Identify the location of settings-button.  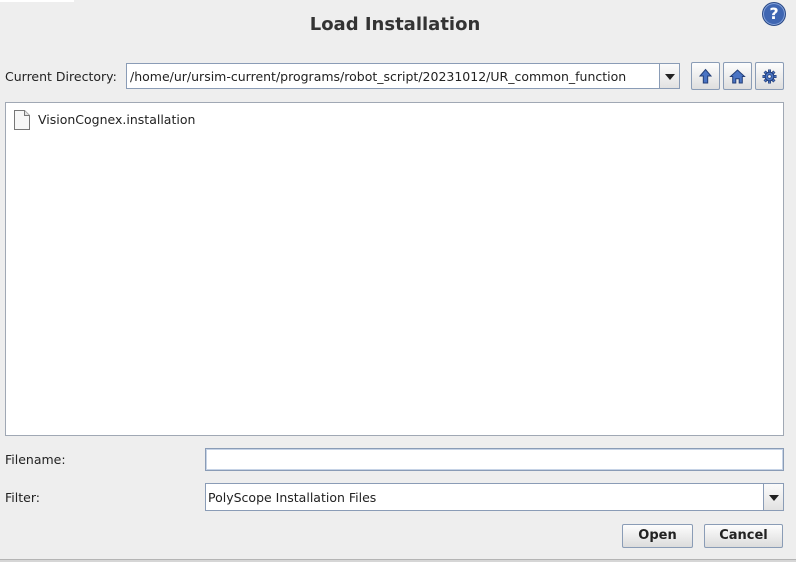
(769, 76).